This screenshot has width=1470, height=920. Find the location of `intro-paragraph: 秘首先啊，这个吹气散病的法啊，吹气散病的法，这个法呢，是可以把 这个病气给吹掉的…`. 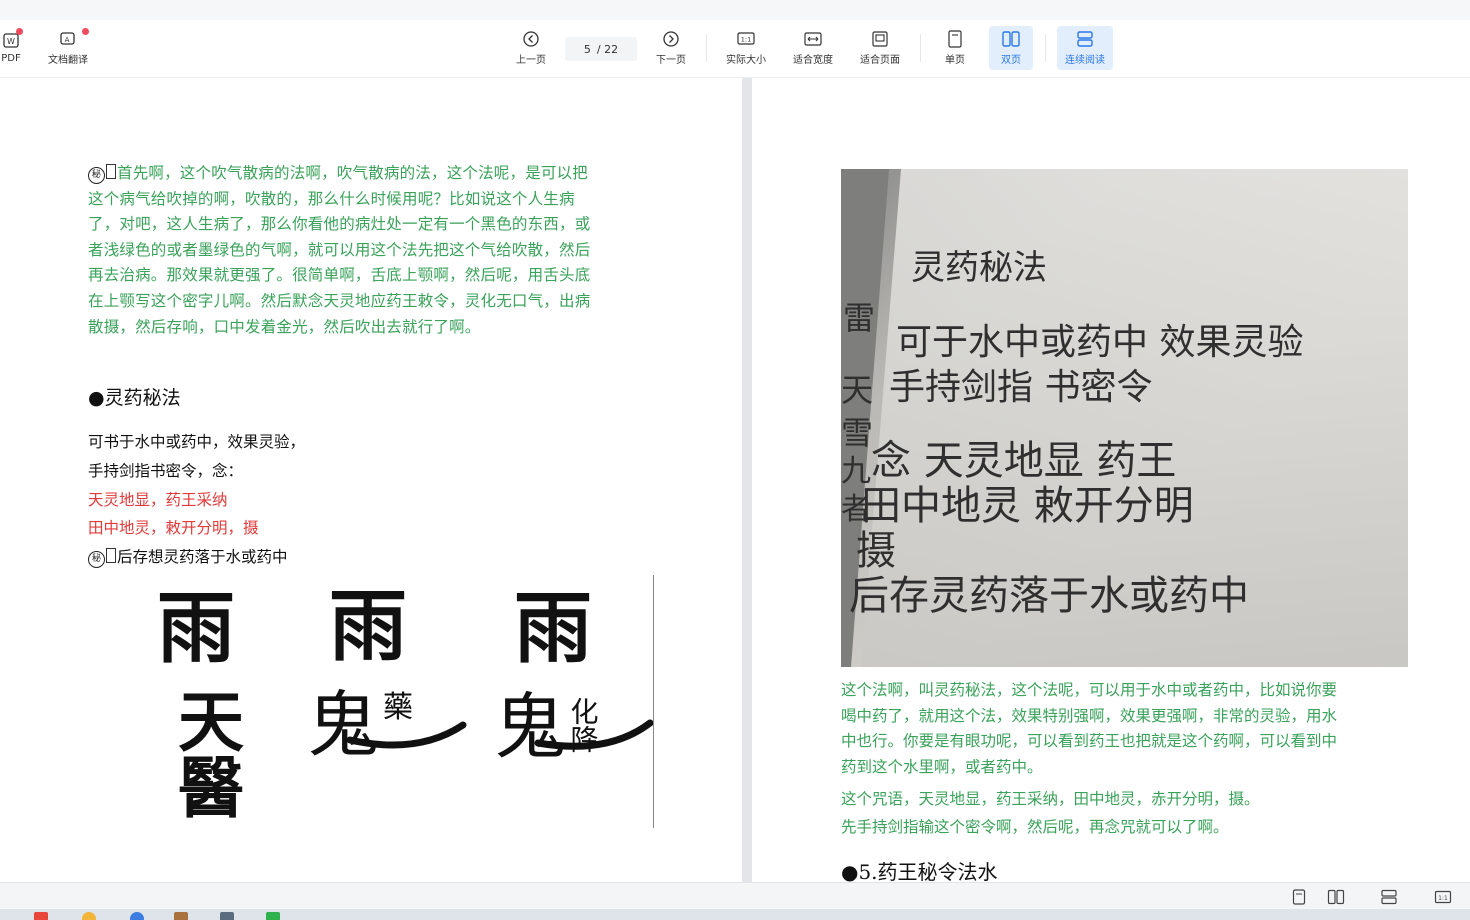

intro-paragraph: 秘首先啊，这个吹气散病的法啊，吹气散病的法，这个法呢，是可以把 这个病气给吹掉的… is located at coordinates (370, 250).